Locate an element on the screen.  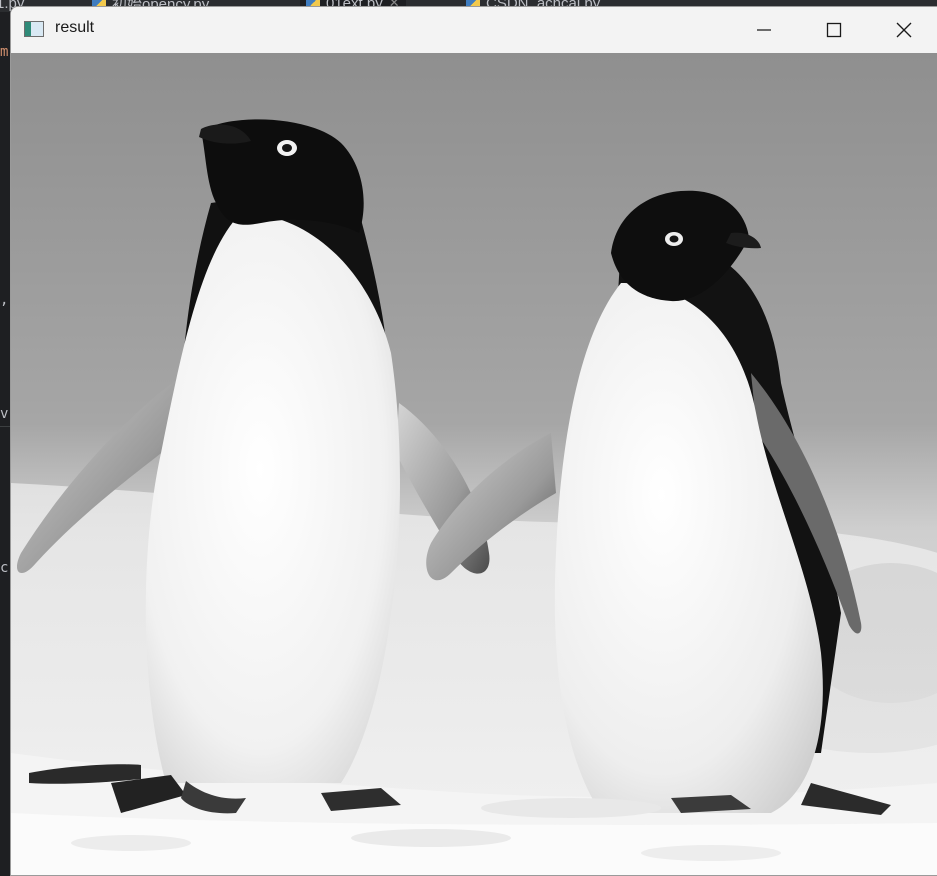
ide-editor-gutter: m , v c is located at coordinates (5, 444).